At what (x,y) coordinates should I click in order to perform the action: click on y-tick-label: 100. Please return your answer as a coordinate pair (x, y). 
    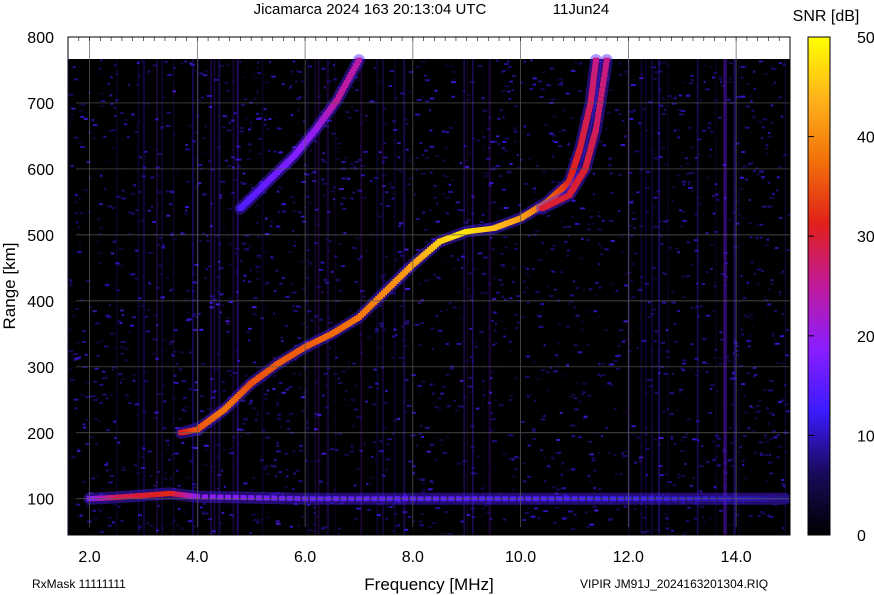
    Looking at the image, I should click on (40, 500).